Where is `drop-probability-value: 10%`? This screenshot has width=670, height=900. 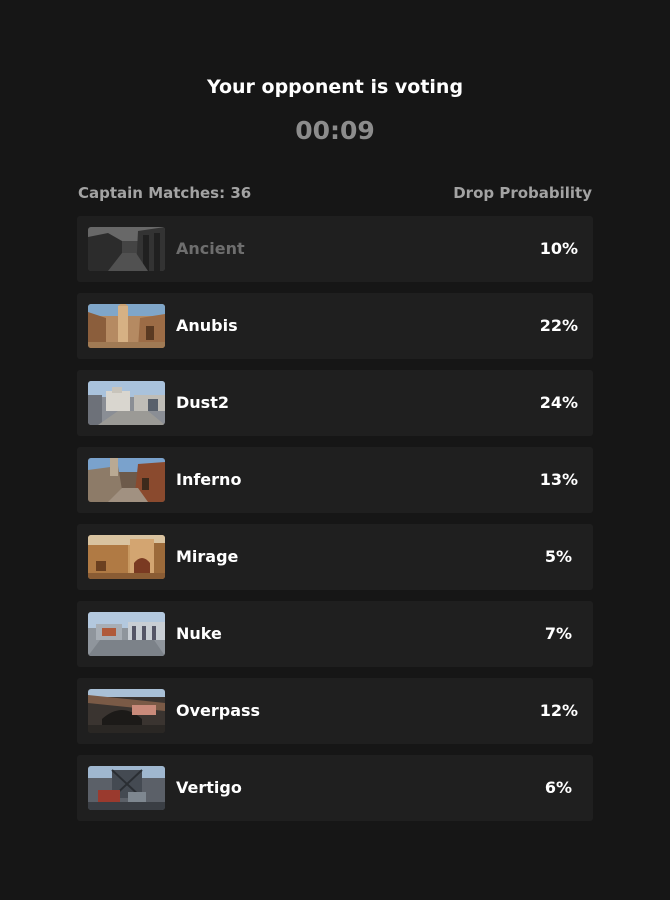 drop-probability-value: 10% is located at coordinates (558, 248).